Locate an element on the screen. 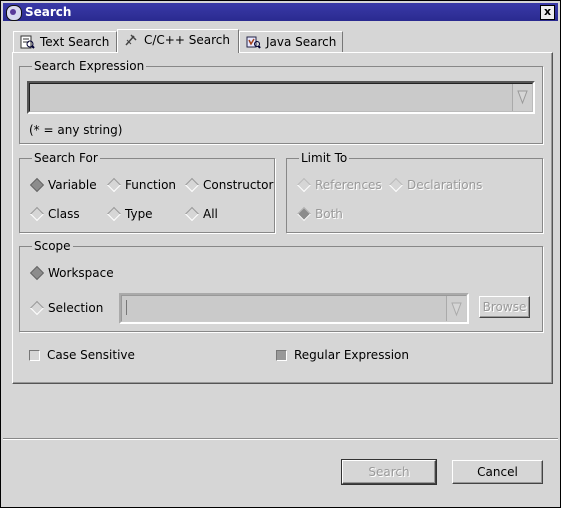 The height and width of the screenshot is (508, 561). search-button: Search is located at coordinates (389, 472).